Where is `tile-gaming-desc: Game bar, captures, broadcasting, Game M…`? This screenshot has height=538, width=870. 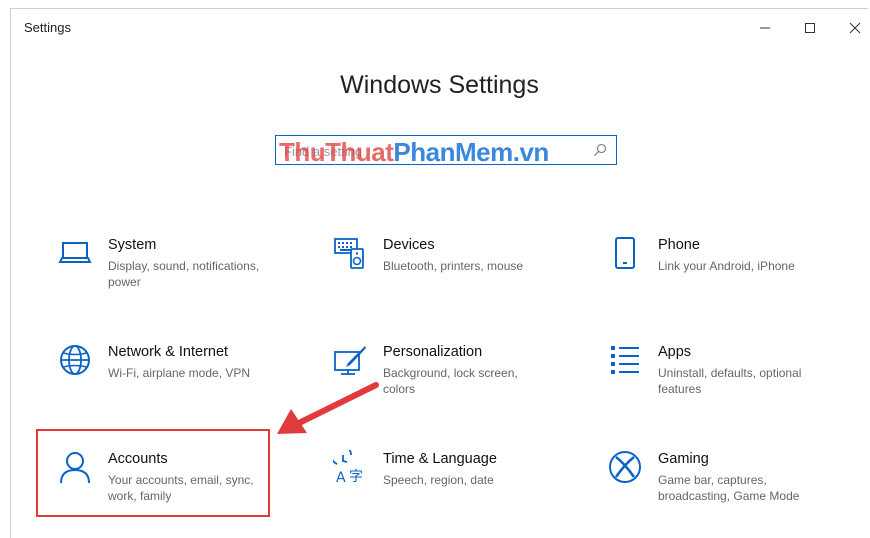
tile-gaming-desc: Game bar, captures, broadcasting, Game M… is located at coordinates (729, 488).